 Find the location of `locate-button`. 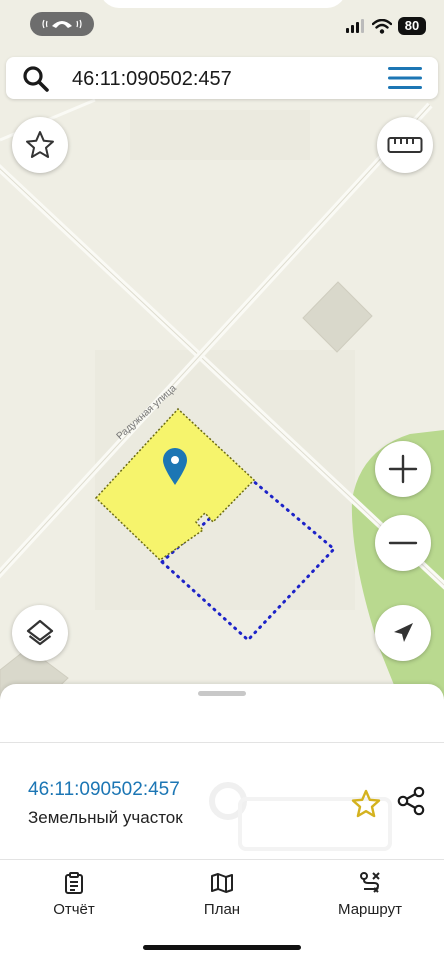

locate-button is located at coordinates (403, 633).